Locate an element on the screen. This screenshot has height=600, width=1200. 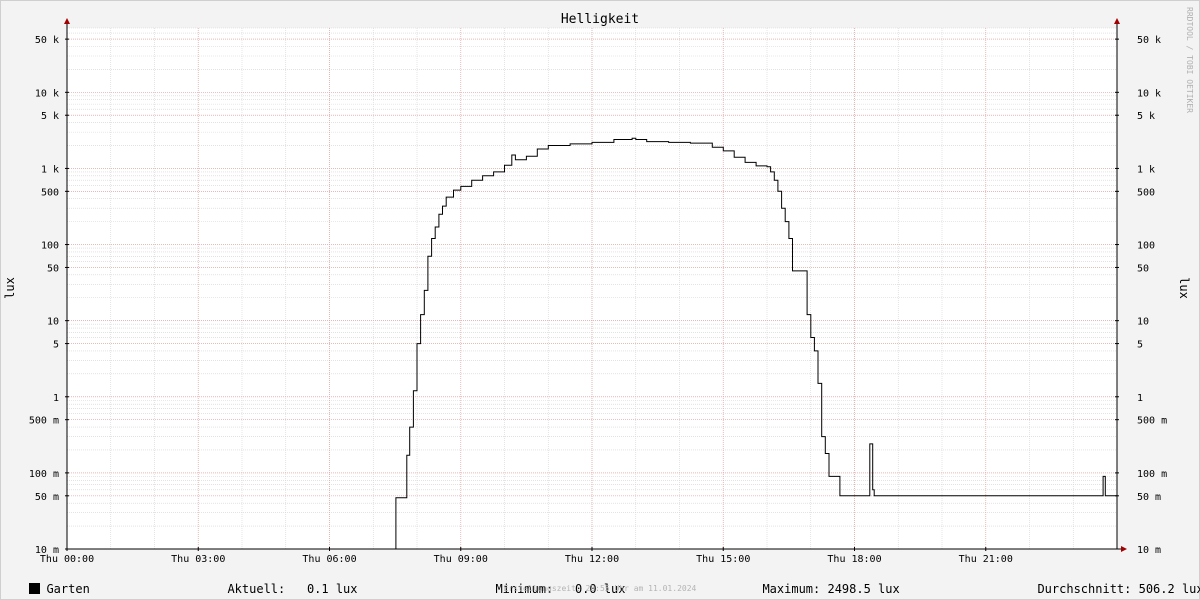
y-axis-label-right: lux is located at coordinates (1184, 288).